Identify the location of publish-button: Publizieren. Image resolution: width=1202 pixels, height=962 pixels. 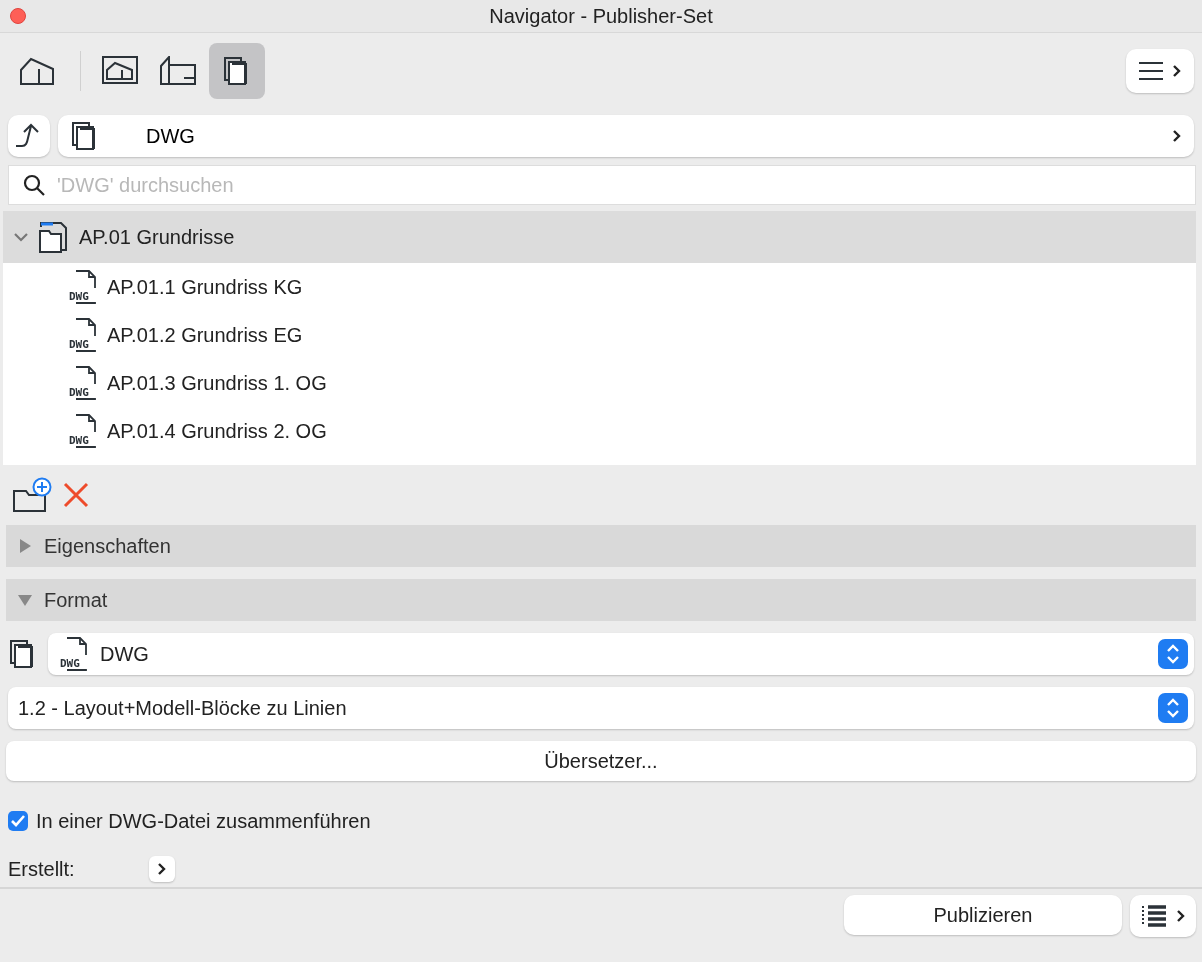
(983, 915).